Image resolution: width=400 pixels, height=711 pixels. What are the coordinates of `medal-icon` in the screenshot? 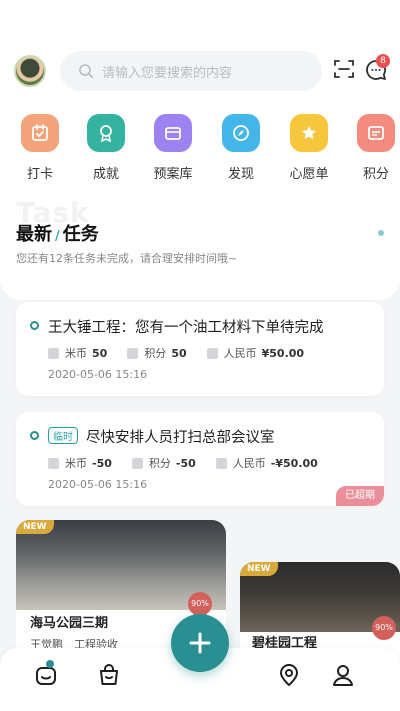 It's located at (106, 133).